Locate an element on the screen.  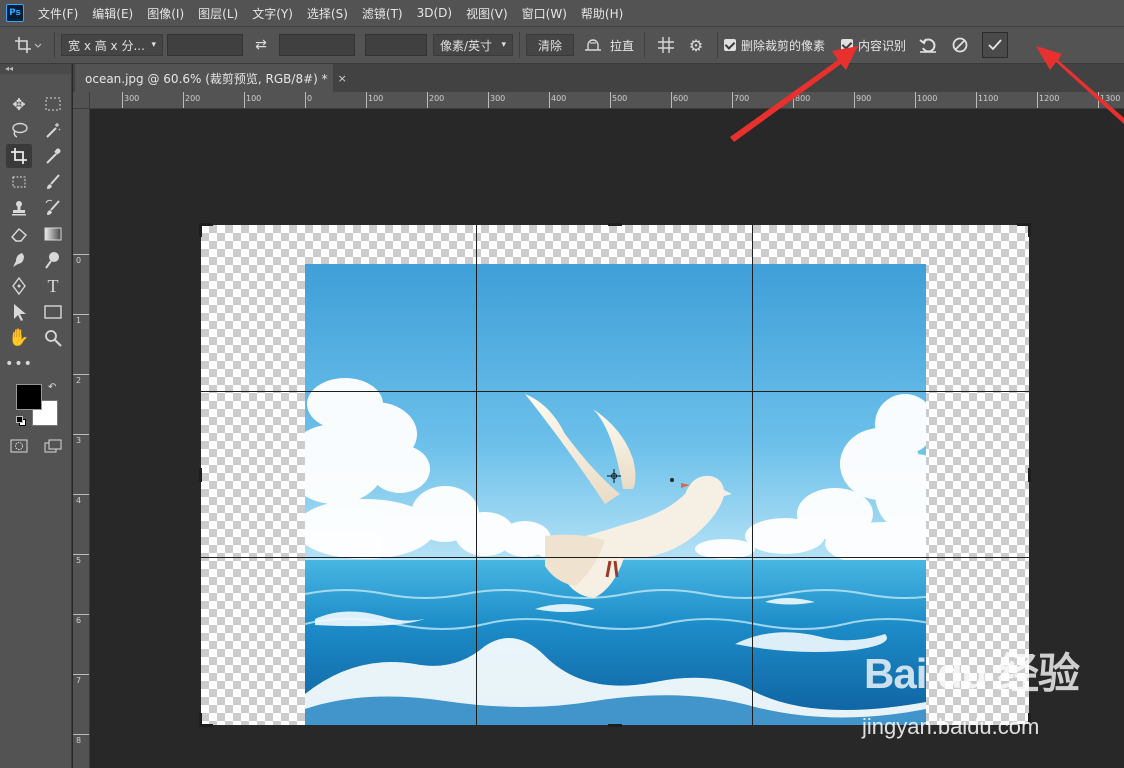
baidu-jingyan-logo: Bai du 经验 is located at coordinates (972, 673).